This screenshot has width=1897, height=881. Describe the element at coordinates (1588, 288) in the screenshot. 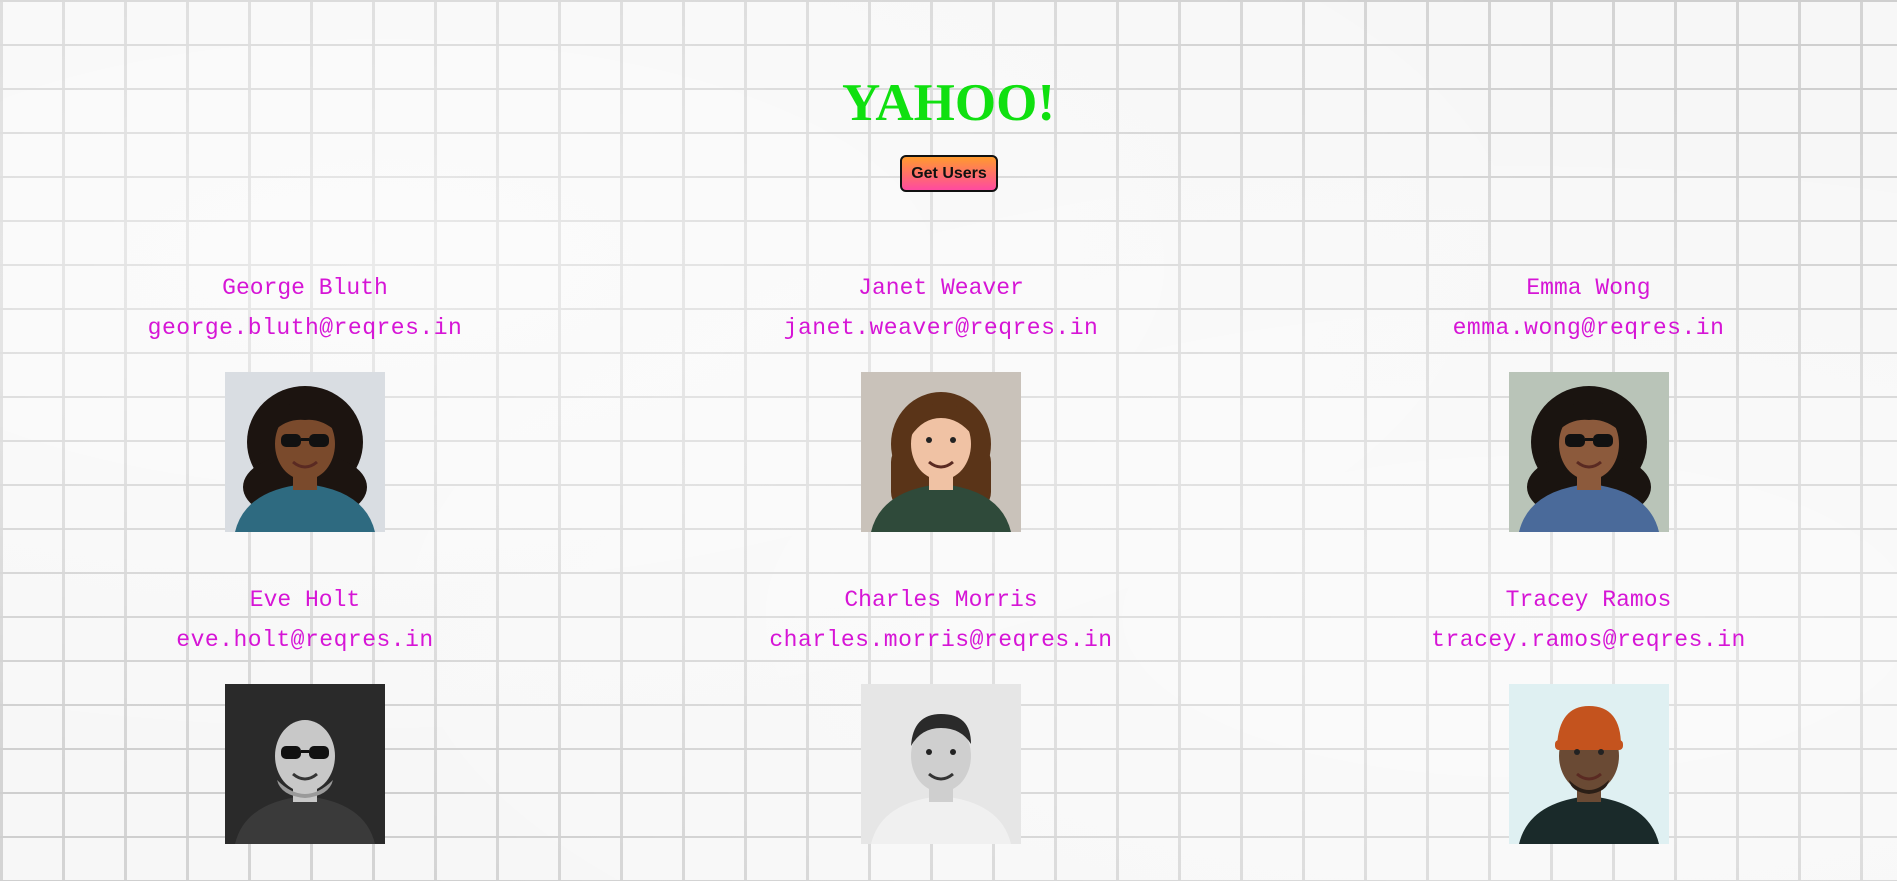

I see `user-name: Emma Wong` at that location.